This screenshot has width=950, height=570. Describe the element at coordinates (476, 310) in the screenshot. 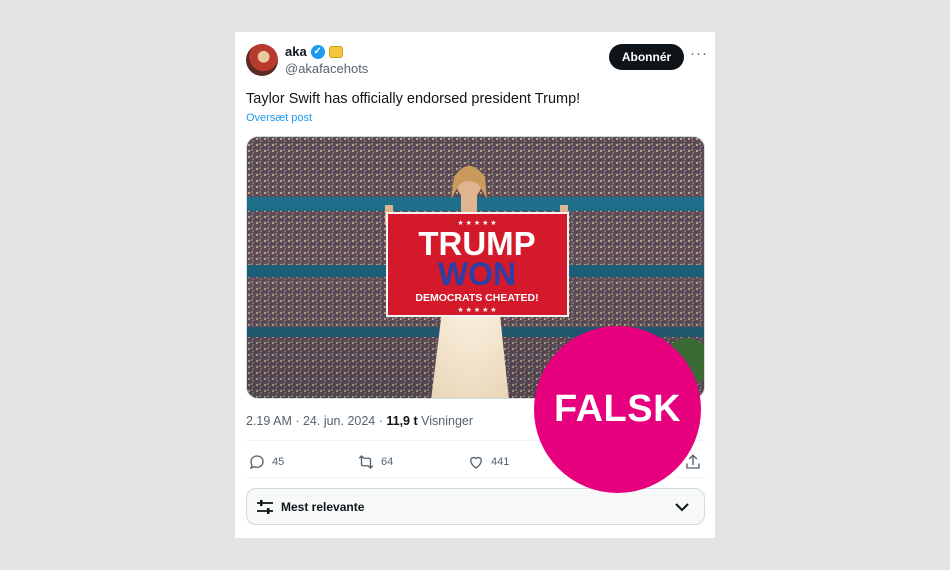

I see `flag-stars-bottom: ★ ★ ★ ★ ★` at that location.